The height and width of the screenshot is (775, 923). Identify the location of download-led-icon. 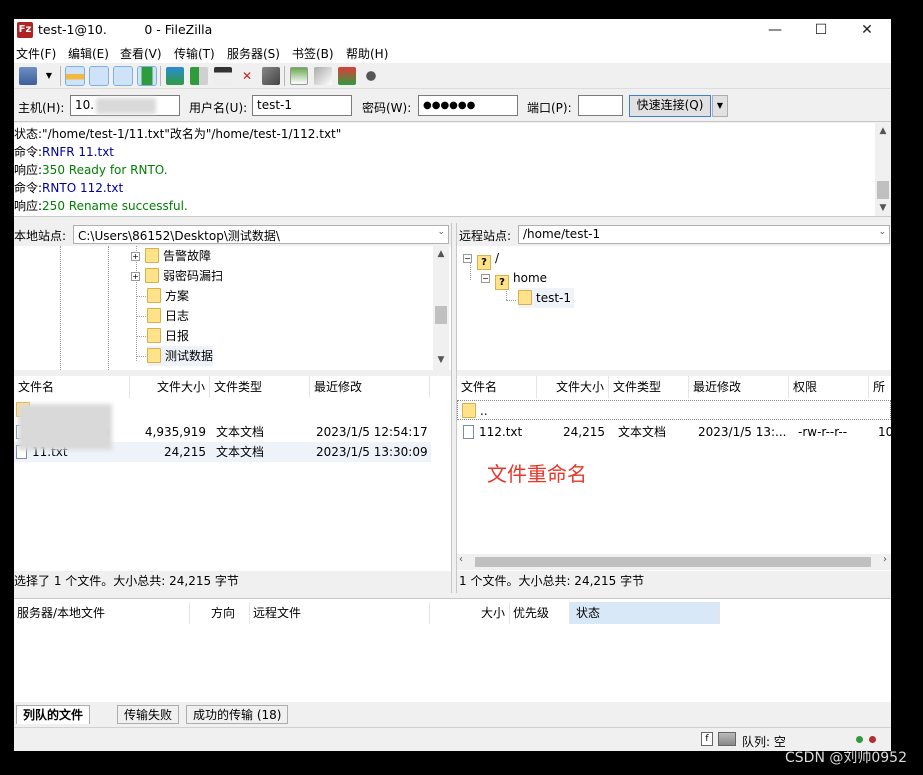
(872, 739).